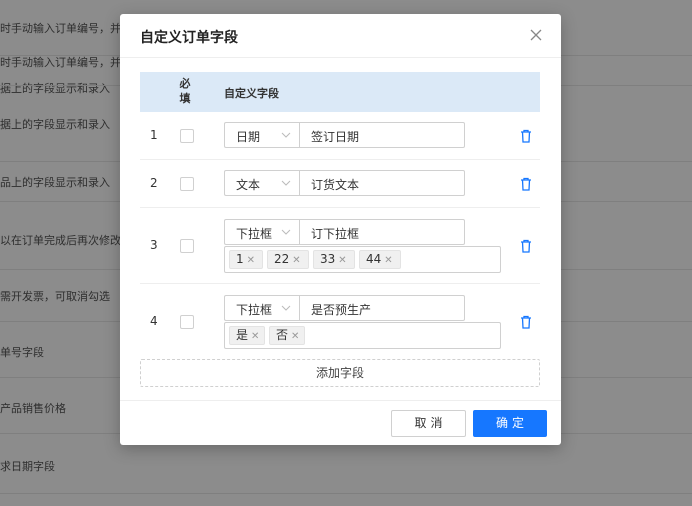 The image size is (692, 506). I want to click on row-number: 3, so click(154, 245).